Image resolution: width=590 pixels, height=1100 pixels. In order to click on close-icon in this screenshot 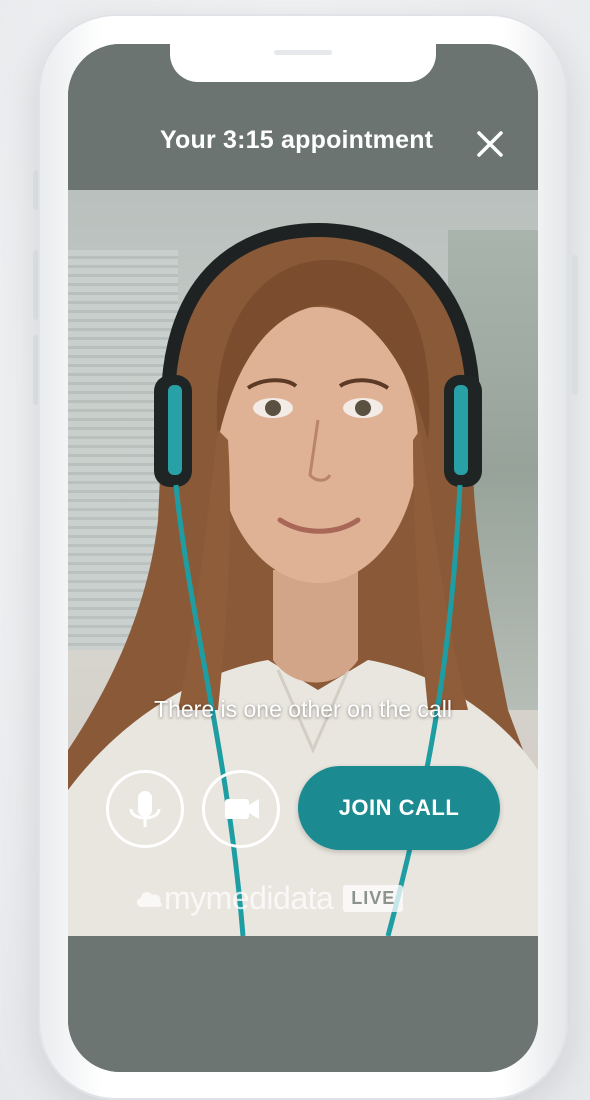, I will do `click(490, 144)`.